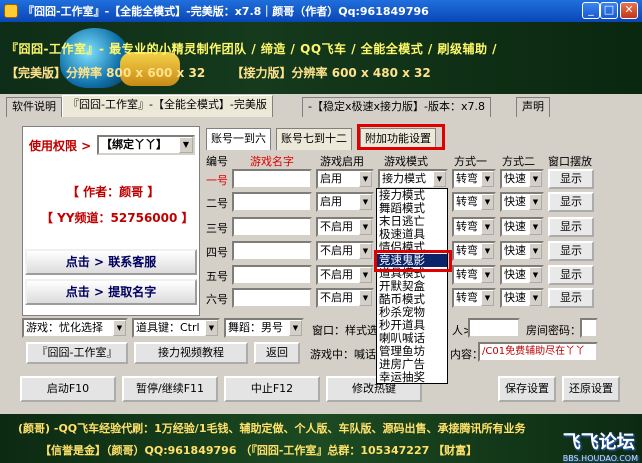  What do you see at coordinates (314, 139) in the screenshot?
I see `tab-accounts-7-12: 账号七到十二` at bounding box center [314, 139].